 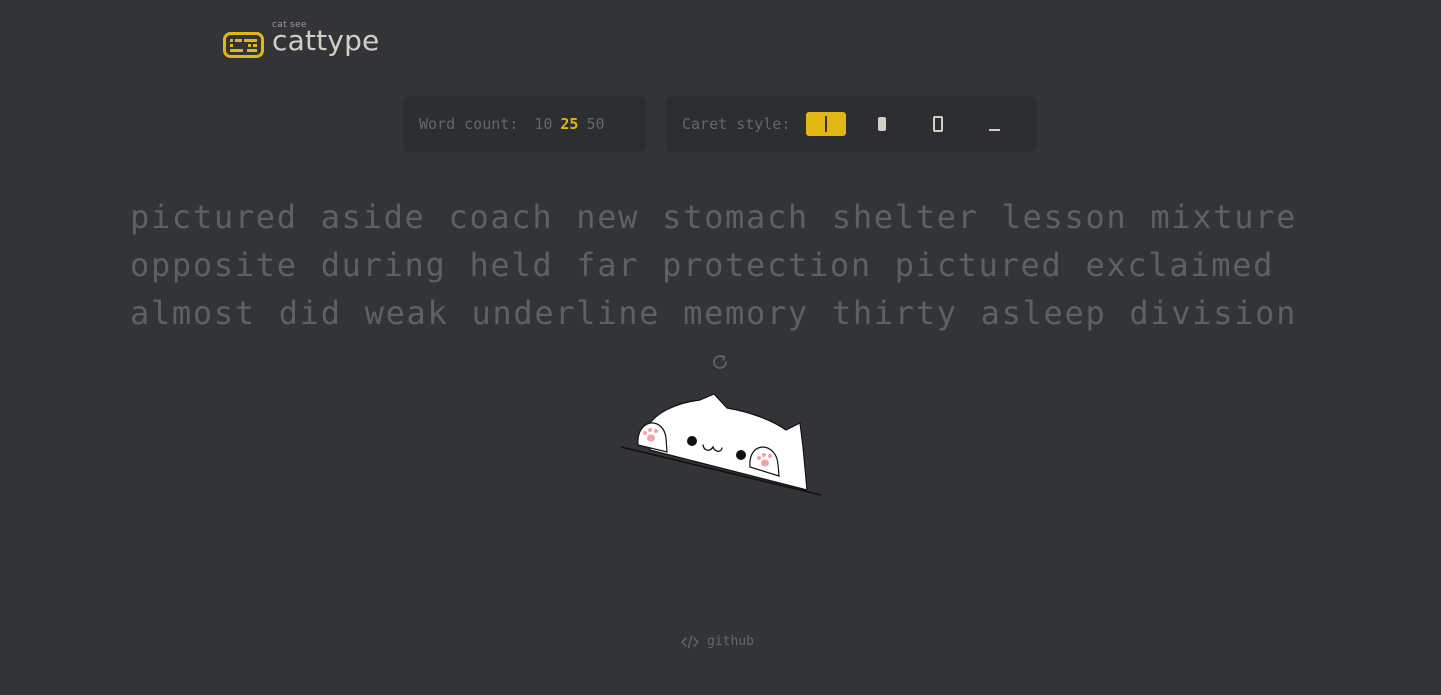 What do you see at coordinates (543, 124) in the screenshot?
I see `word-count-option-10: 10` at bounding box center [543, 124].